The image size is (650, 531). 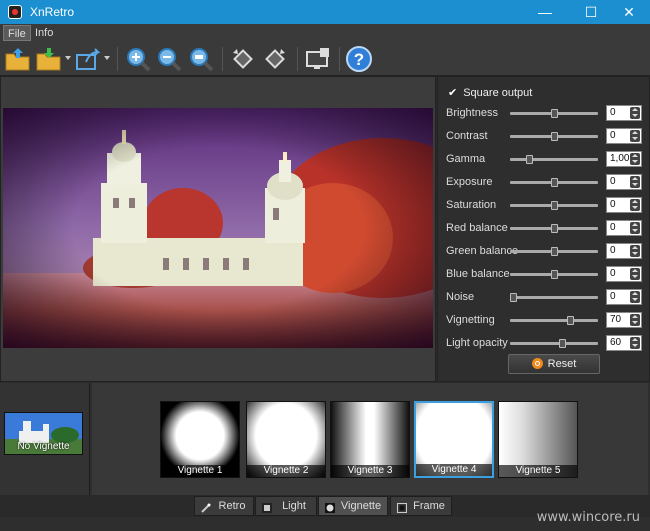 I want to click on window-title: XnRetro, so click(x=52, y=12).